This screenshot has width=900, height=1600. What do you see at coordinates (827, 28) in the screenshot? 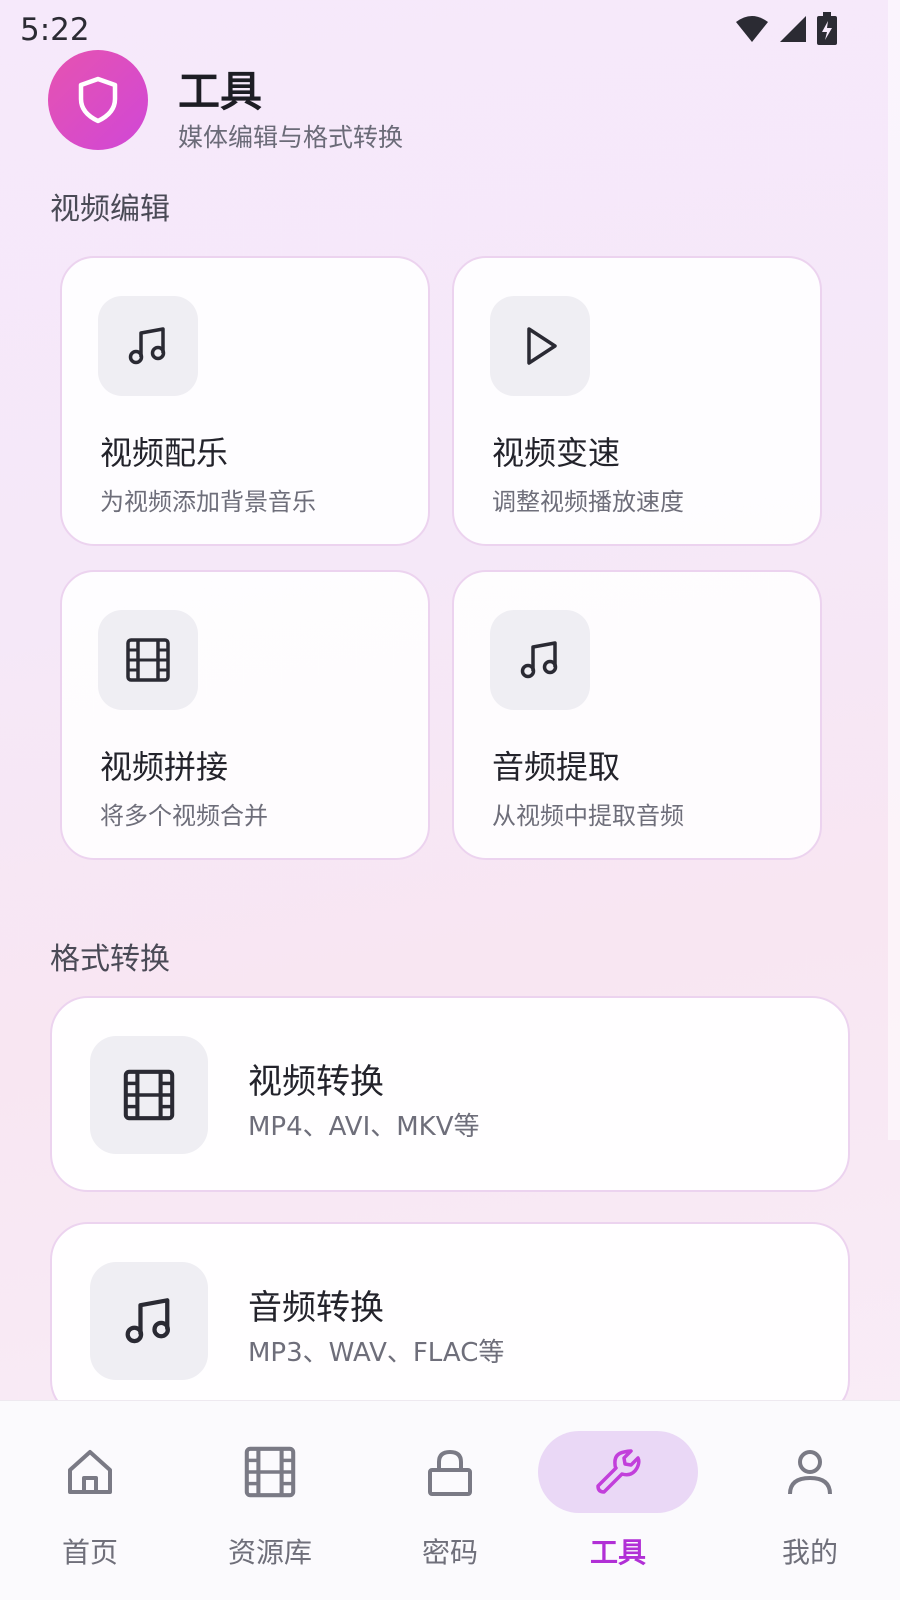
I see `battery-icon` at bounding box center [827, 28].